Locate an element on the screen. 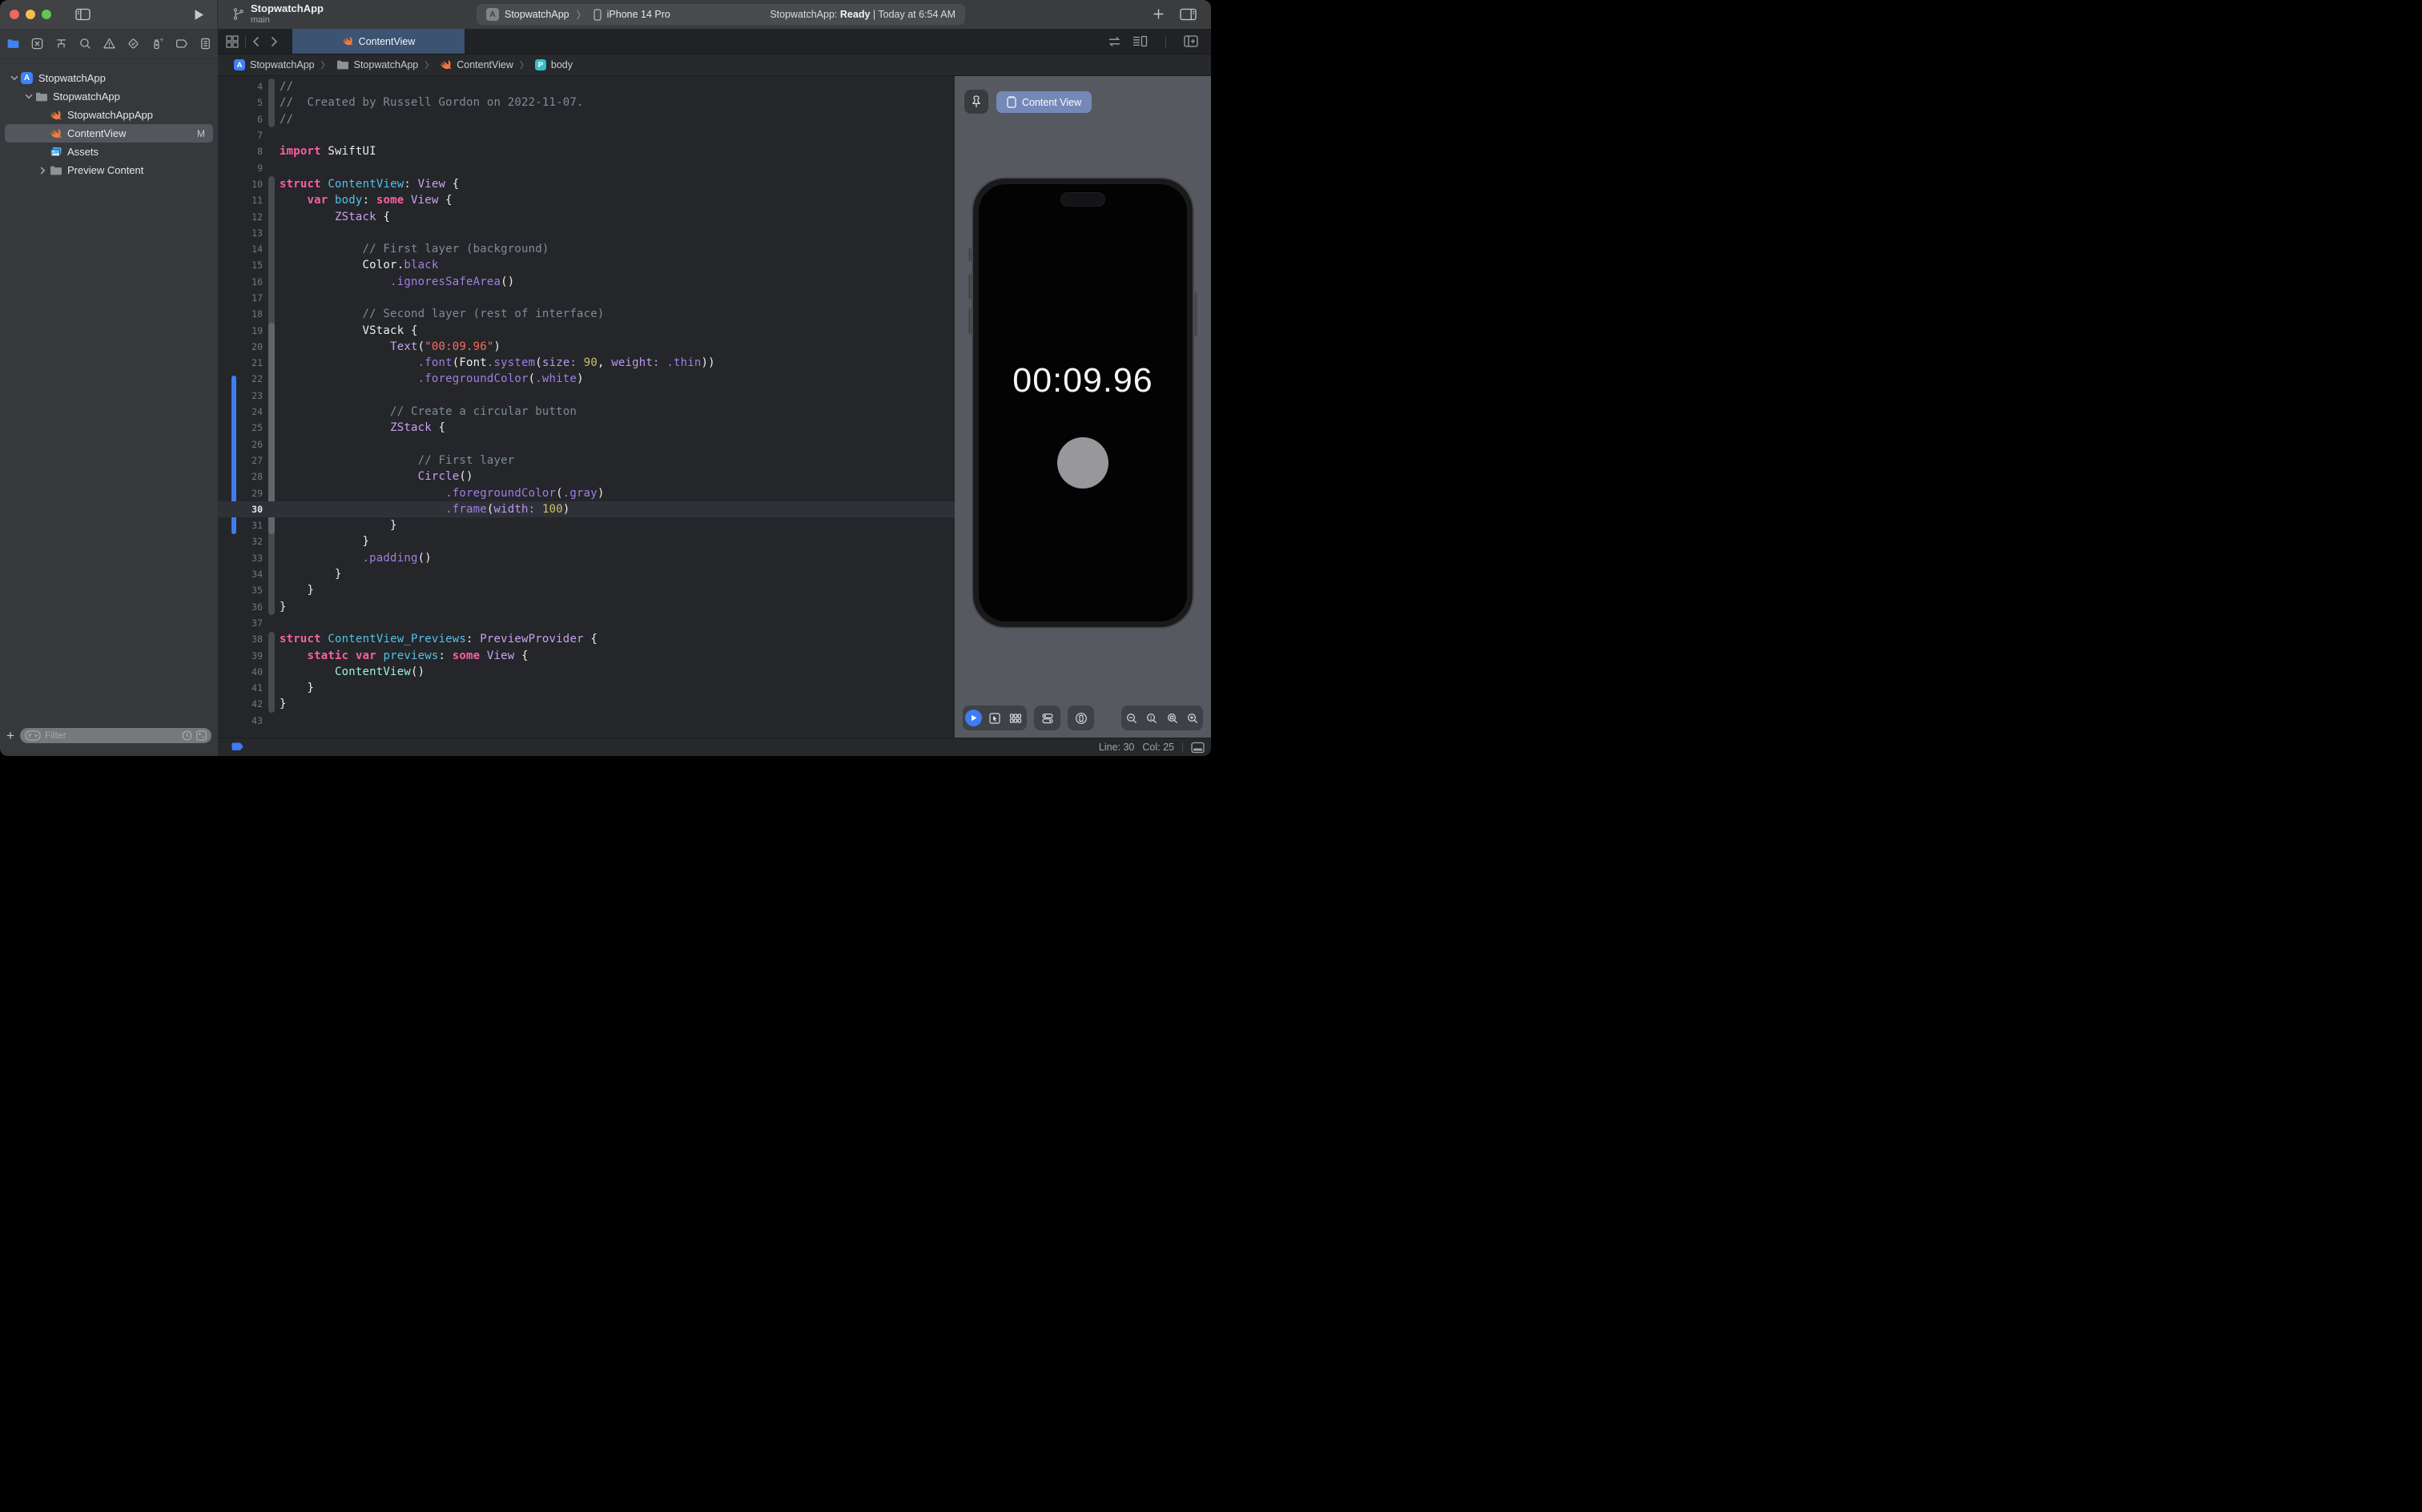  app-screen: 00:09.96 is located at coordinates (1083, 402).